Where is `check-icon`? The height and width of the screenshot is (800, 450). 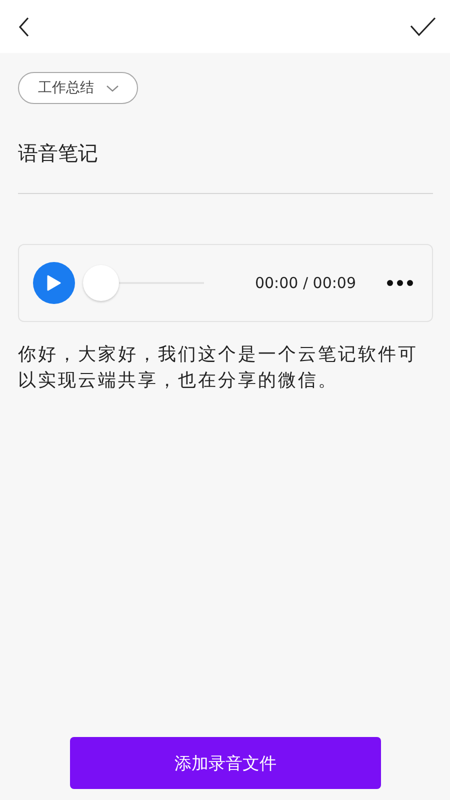 check-icon is located at coordinates (423, 26).